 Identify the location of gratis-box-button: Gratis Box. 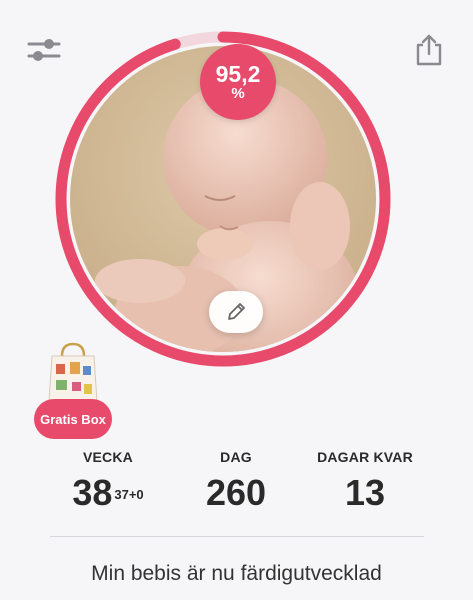
(73, 419).